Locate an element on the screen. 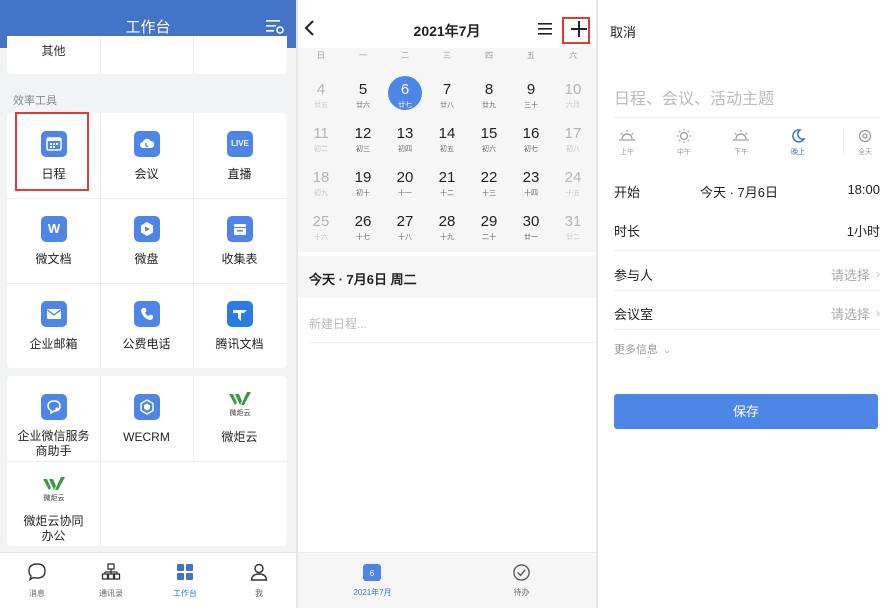 Image resolution: width=890 pixels, height=608 pixels. start-date: 今天 · 7月6日 is located at coordinates (739, 191).